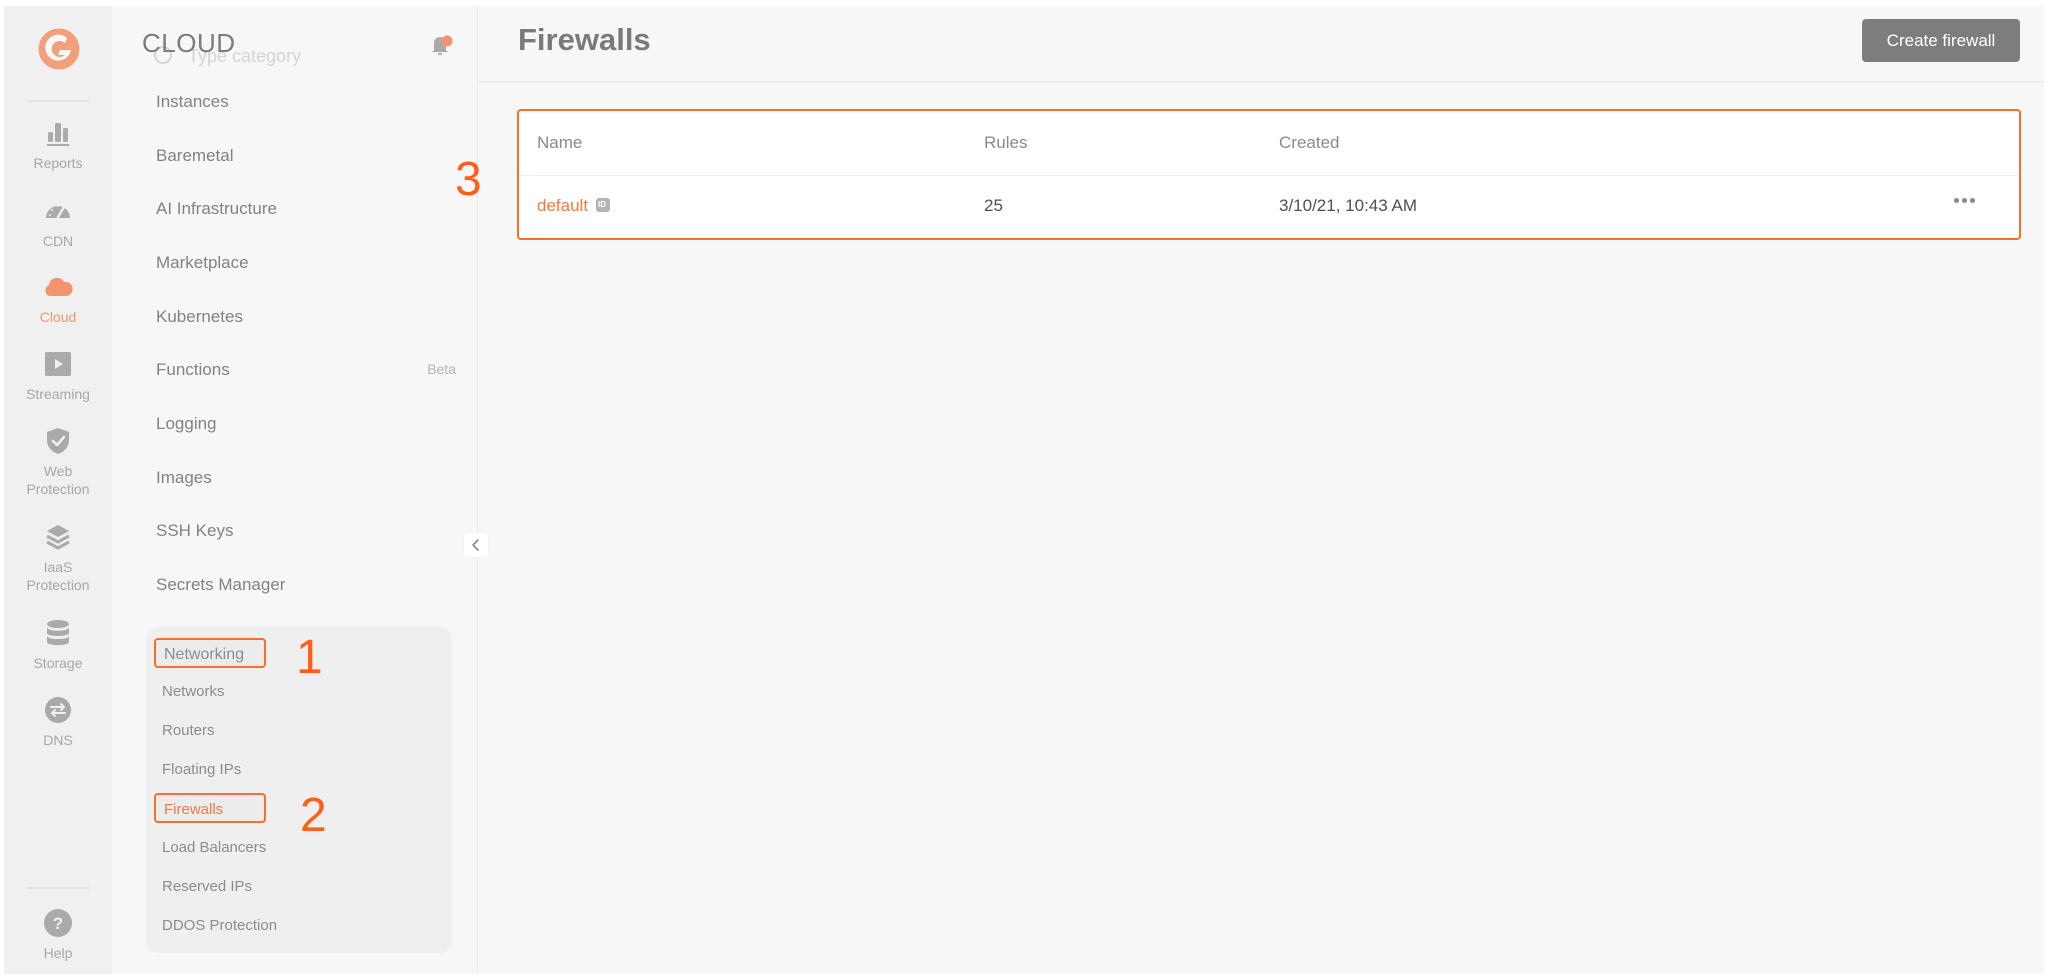 Image resolution: width=2048 pixels, height=980 pixels. I want to click on group-item-ddos-protection: DDOS Protection, so click(219, 925).